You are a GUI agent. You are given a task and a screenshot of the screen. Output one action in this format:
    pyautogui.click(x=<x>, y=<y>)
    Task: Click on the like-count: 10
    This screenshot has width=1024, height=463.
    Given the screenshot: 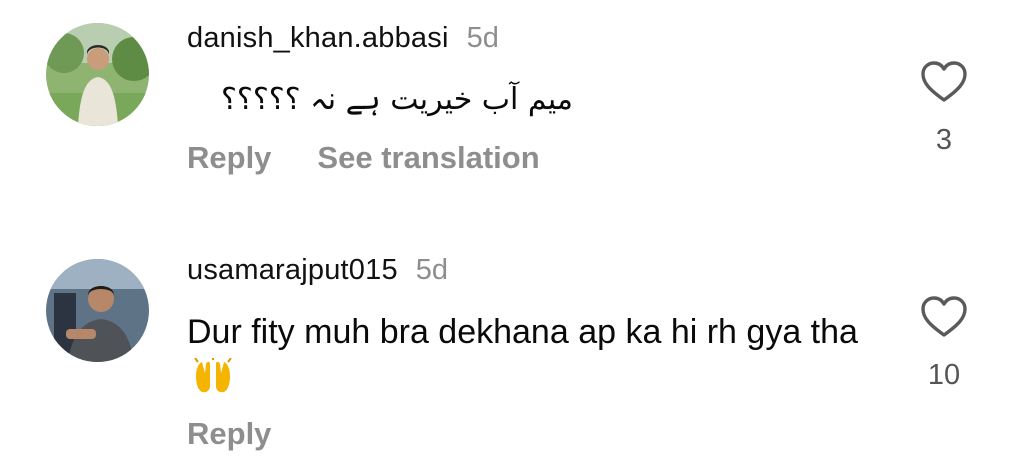 What is the action you would take?
    pyautogui.click(x=944, y=375)
    